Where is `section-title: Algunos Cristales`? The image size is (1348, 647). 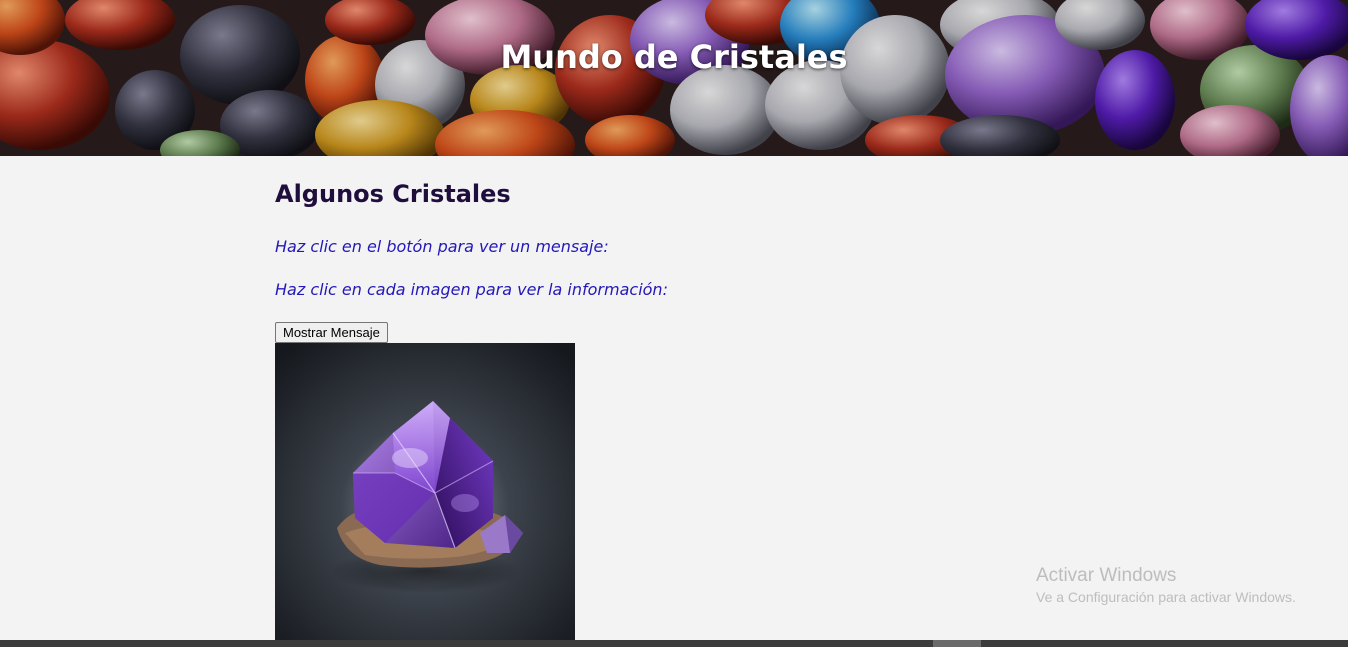
section-title: Algunos Cristales is located at coordinates (393, 194).